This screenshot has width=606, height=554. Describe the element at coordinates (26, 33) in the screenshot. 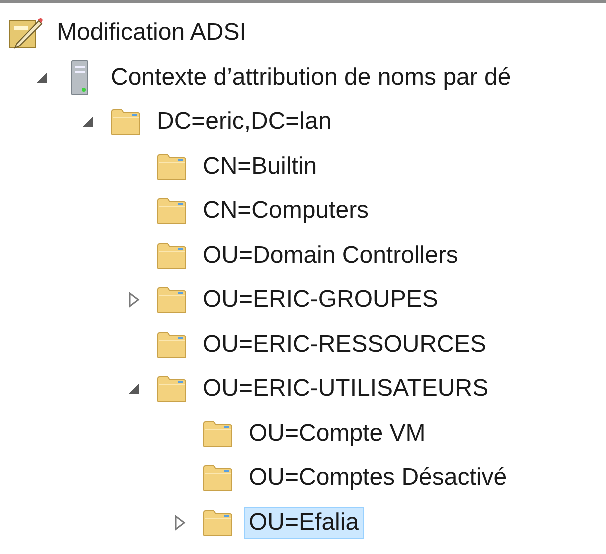

I see `pencil-notepad-icon` at that location.